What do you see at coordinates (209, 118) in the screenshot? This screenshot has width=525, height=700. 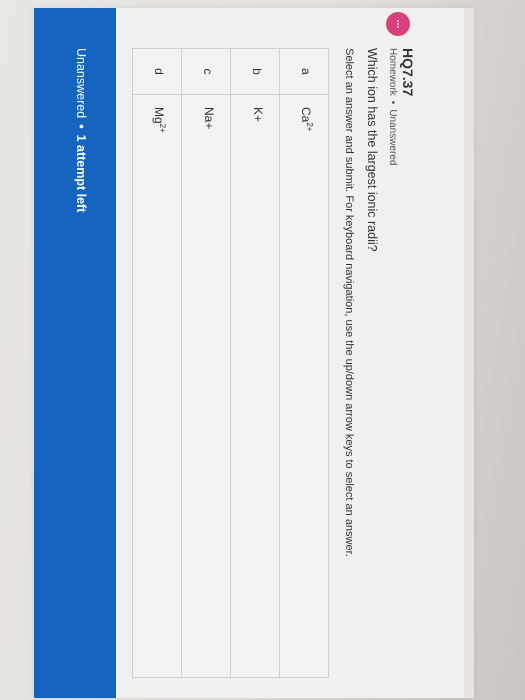 I see `option-label: Na+` at bounding box center [209, 118].